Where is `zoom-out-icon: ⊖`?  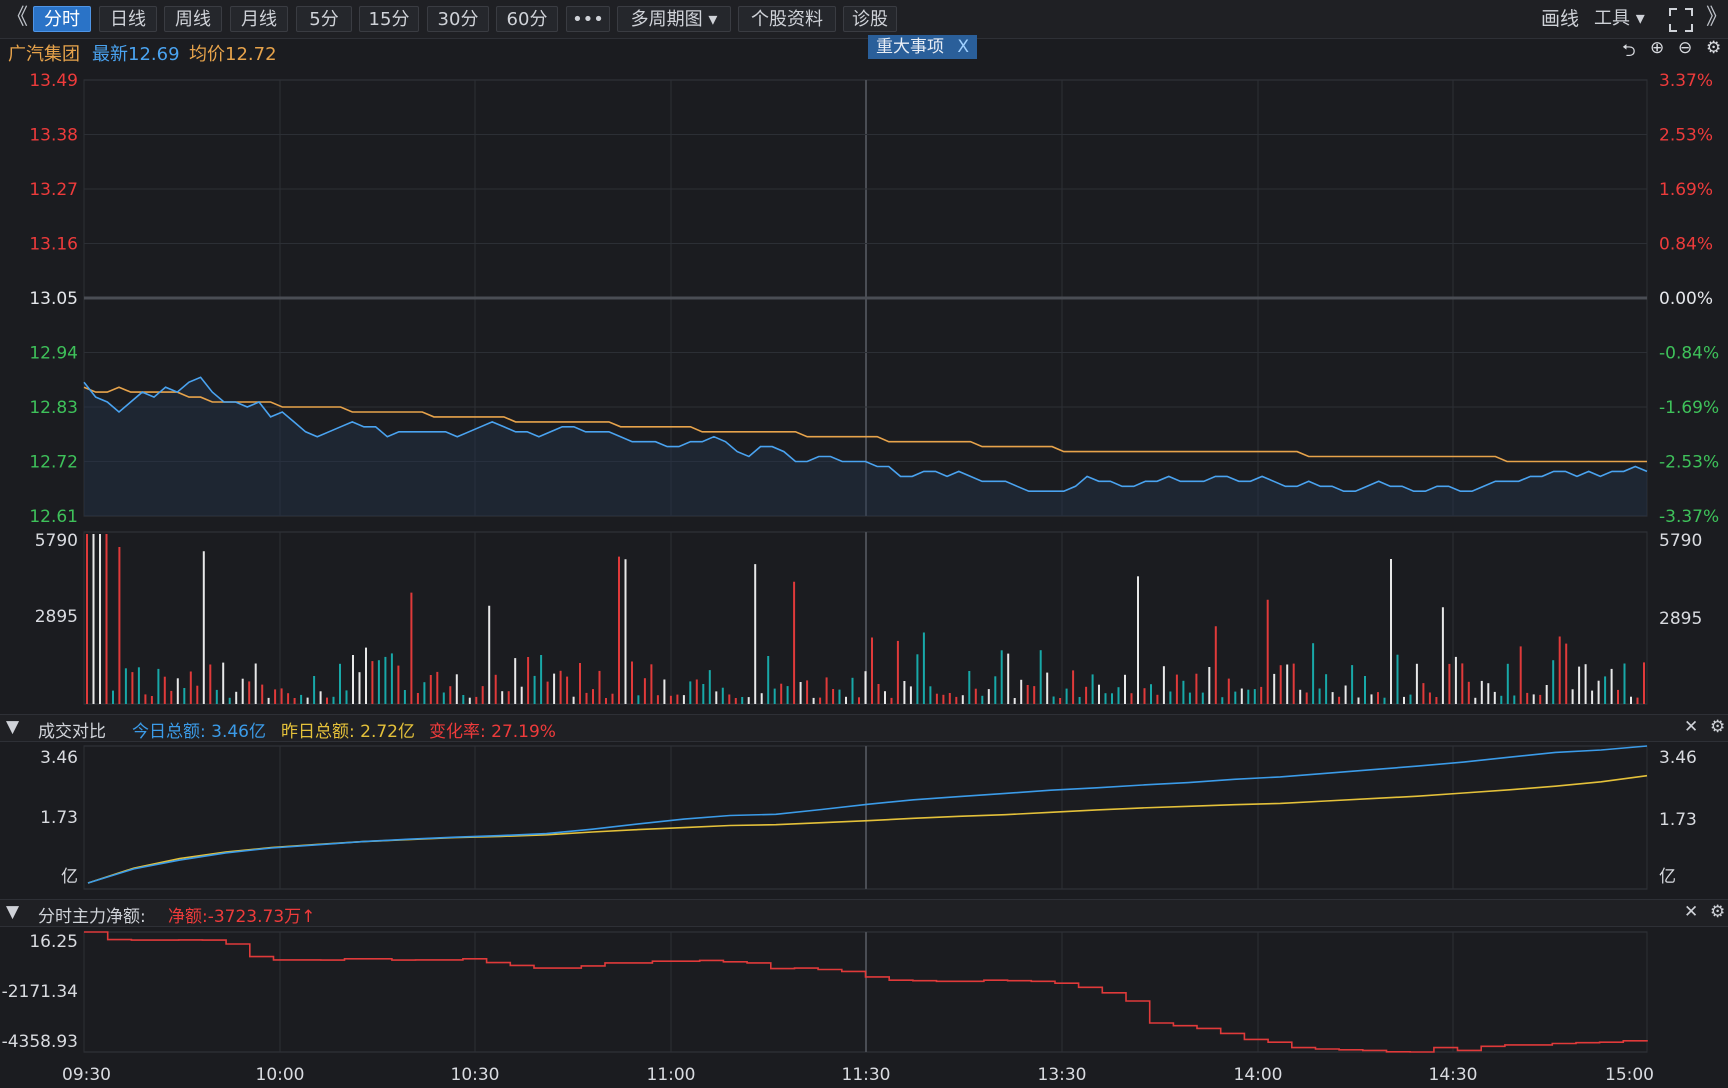 zoom-out-icon: ⊖ is located at coordinates (1685, 48).